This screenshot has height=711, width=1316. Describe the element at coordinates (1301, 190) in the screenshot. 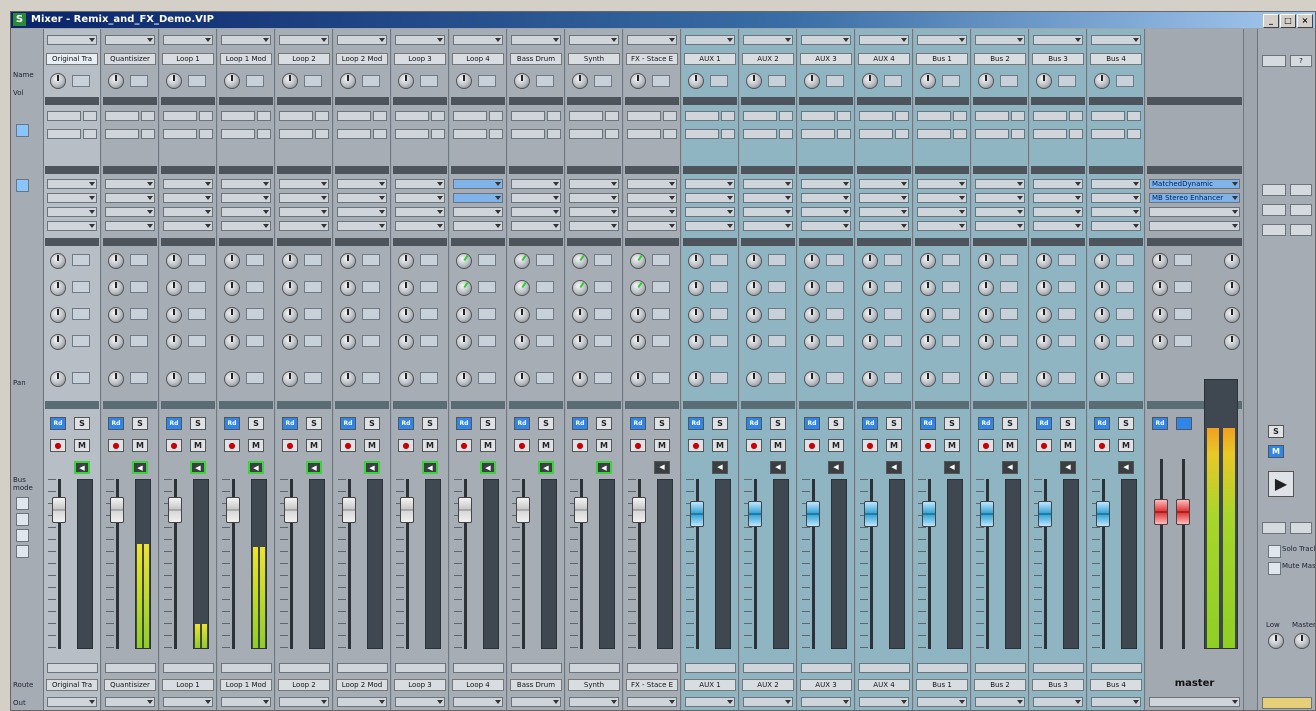

I see `plugin-b-button` at that location.